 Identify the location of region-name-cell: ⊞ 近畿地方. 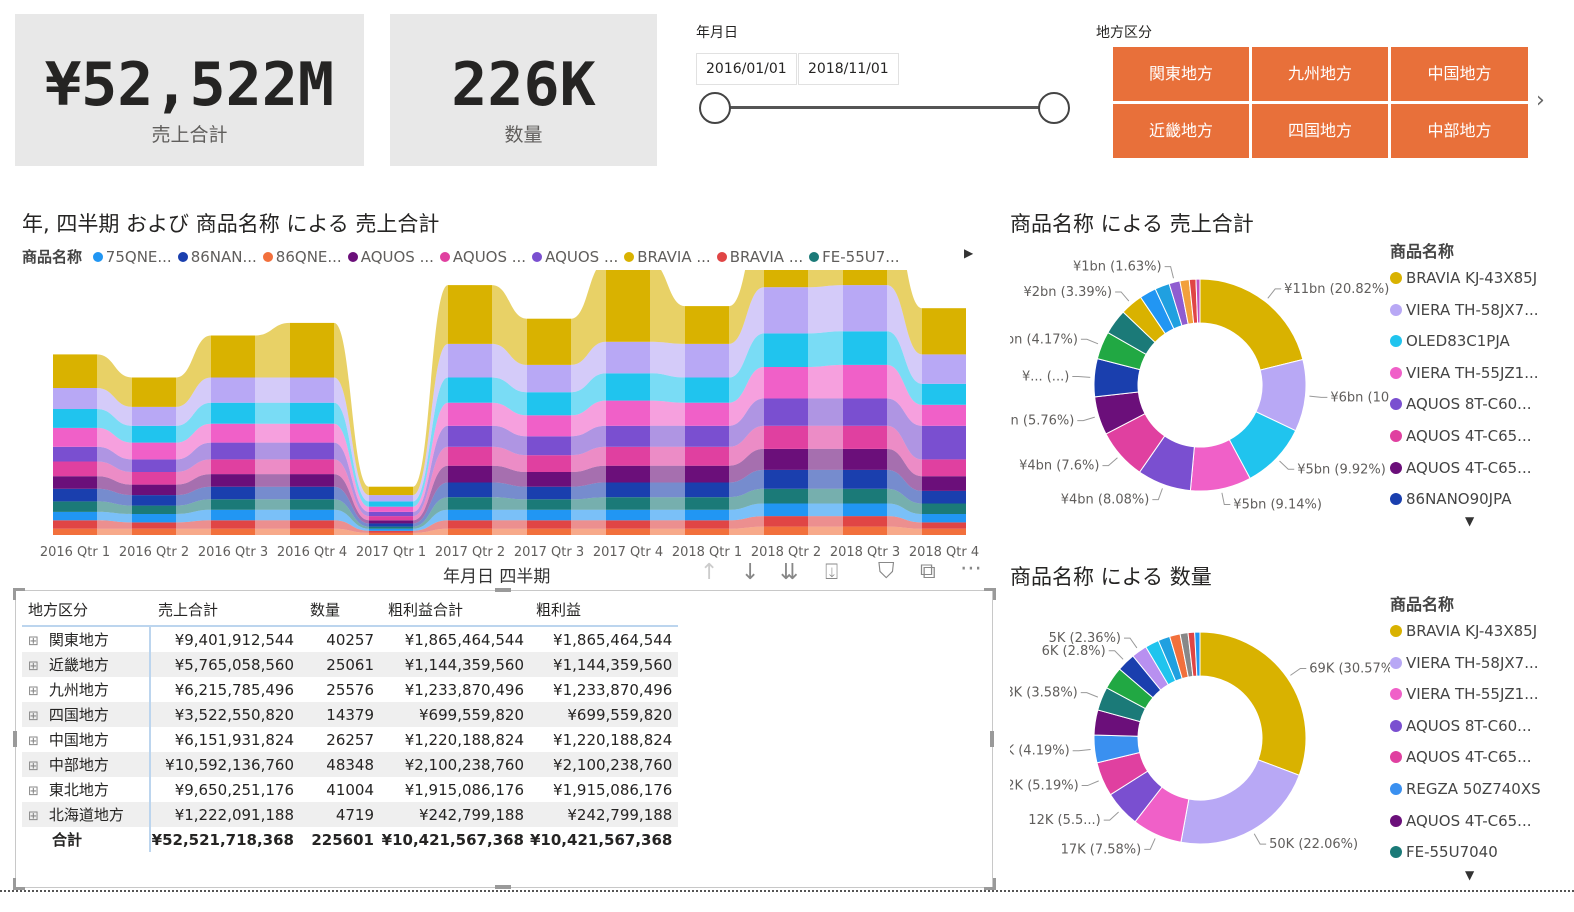
(86, 664).